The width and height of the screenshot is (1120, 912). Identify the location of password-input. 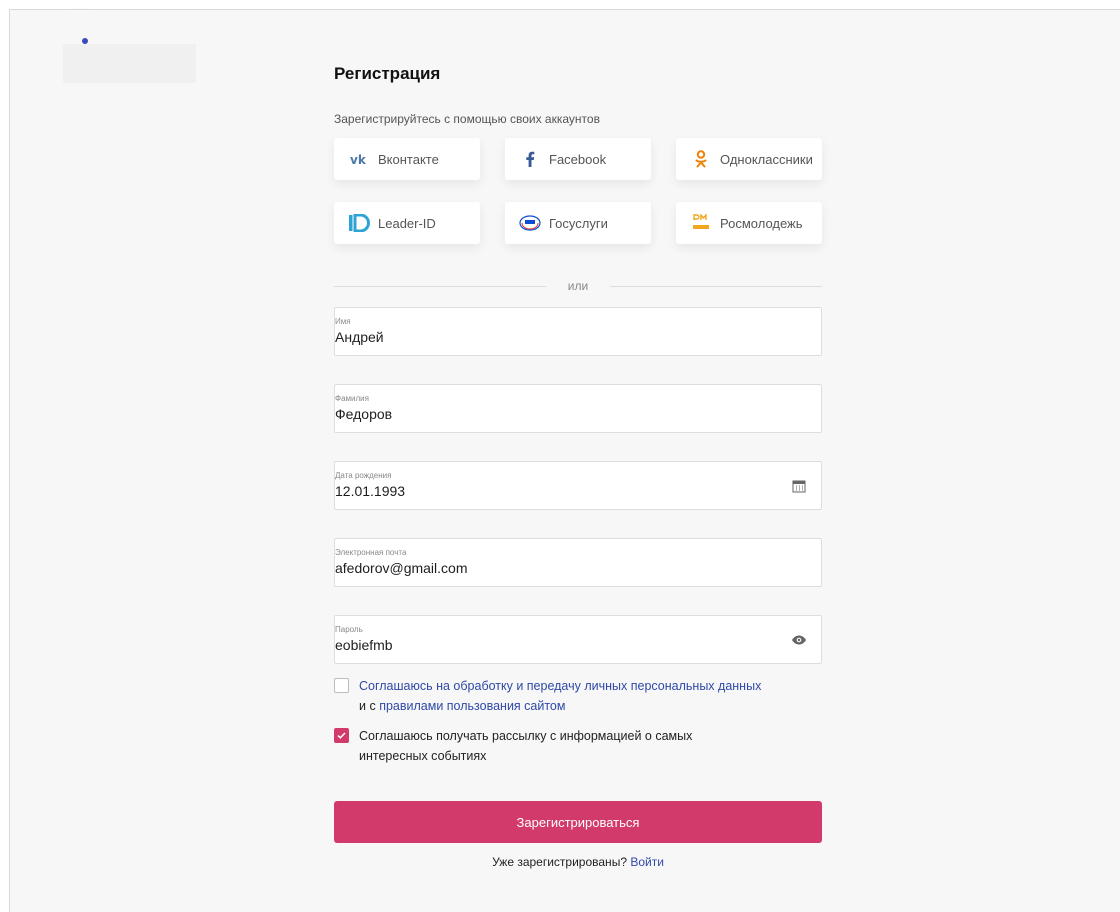
(545, 645).